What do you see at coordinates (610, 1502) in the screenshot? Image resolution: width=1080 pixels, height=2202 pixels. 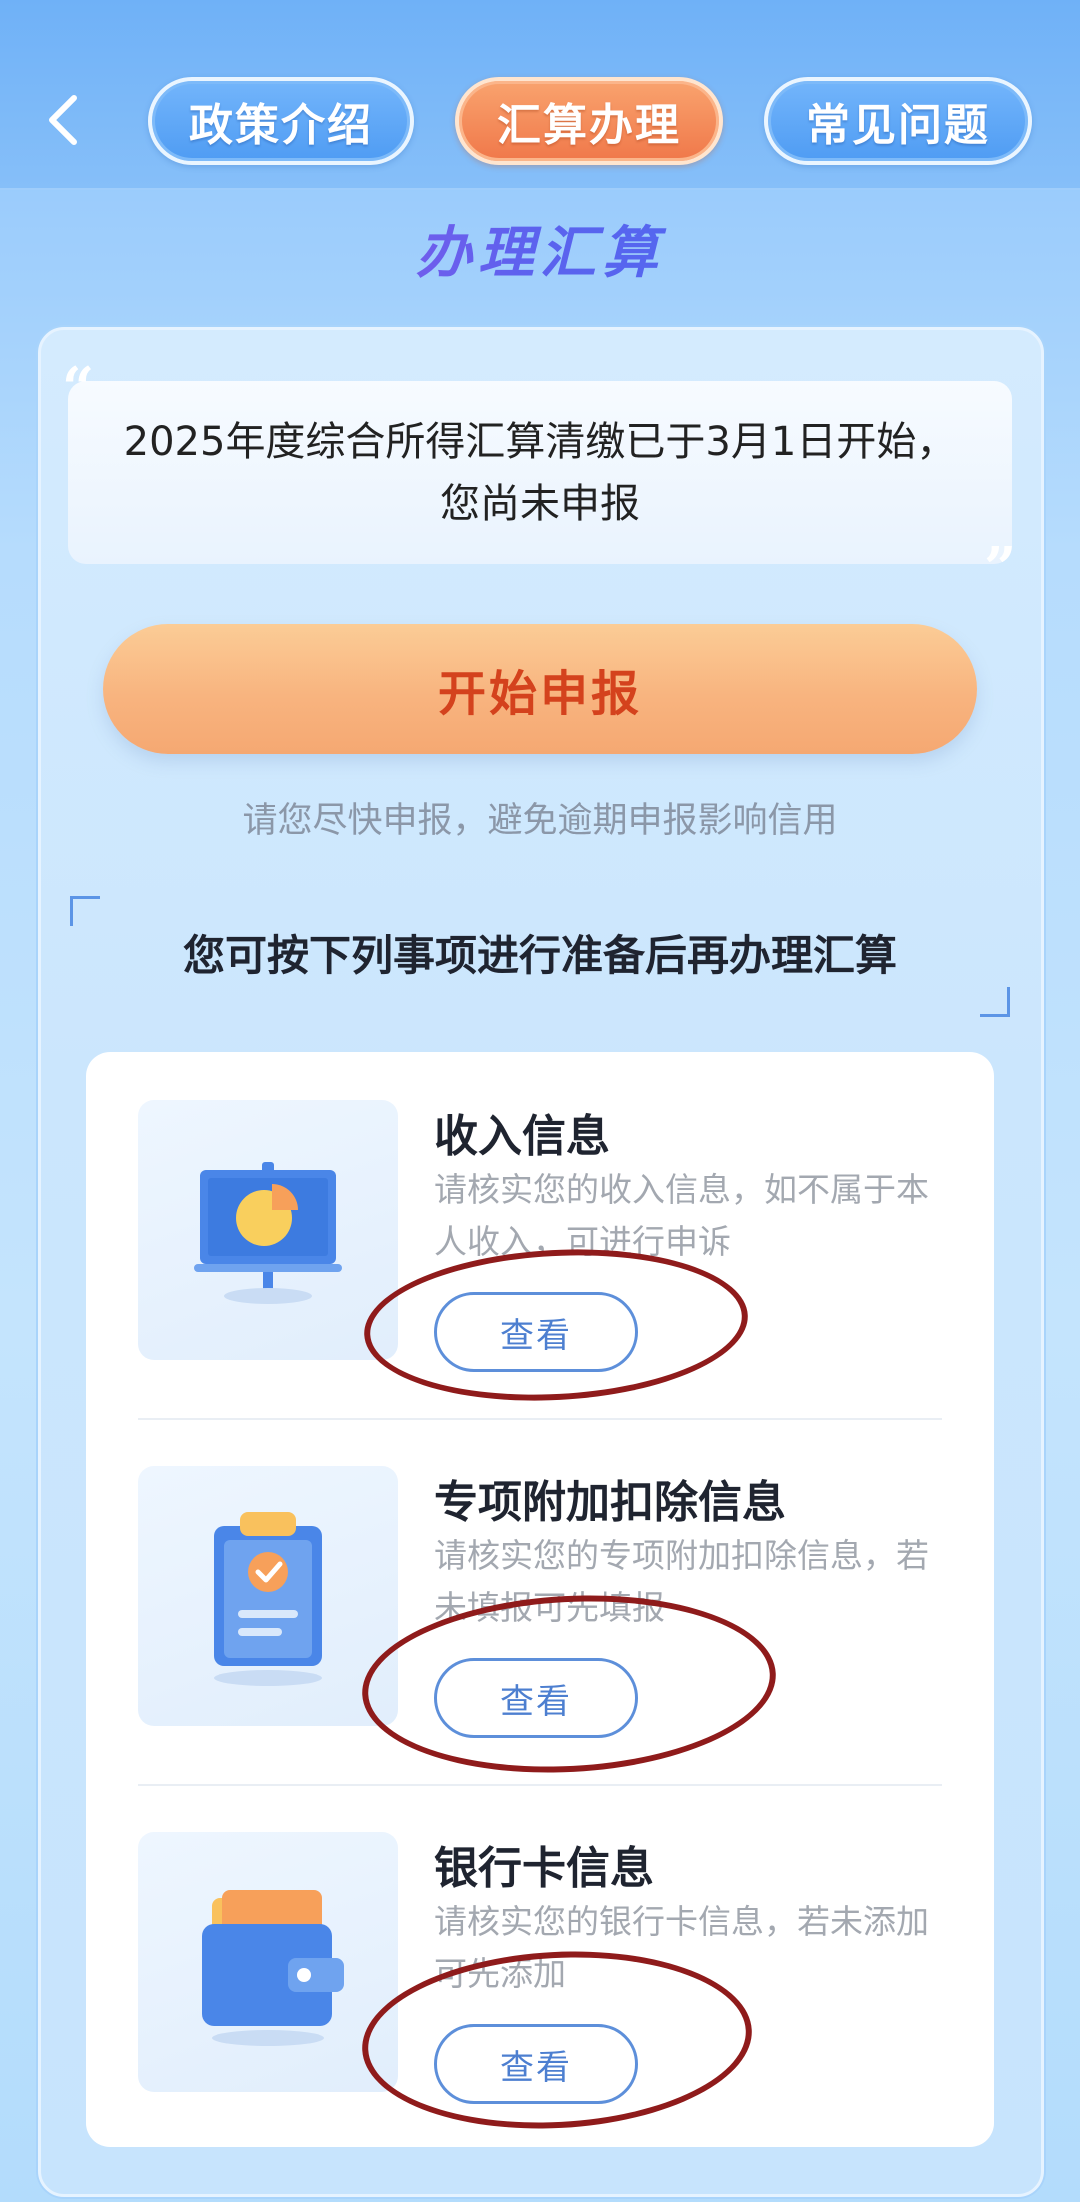 I see `item-title: 专项附加扣除信息` at bounding box center [610, 1502].